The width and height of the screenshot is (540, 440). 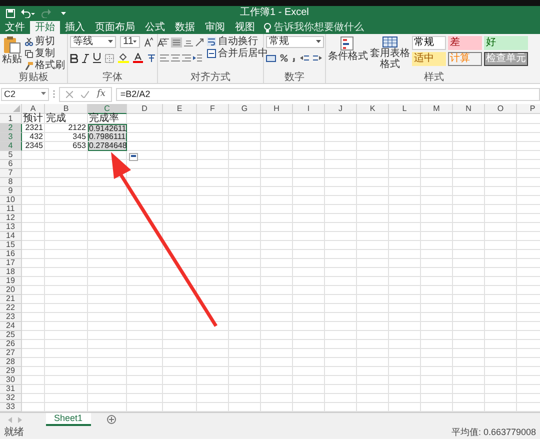 I want to click on cut-button: 剪切, so click(x=45, y=41).